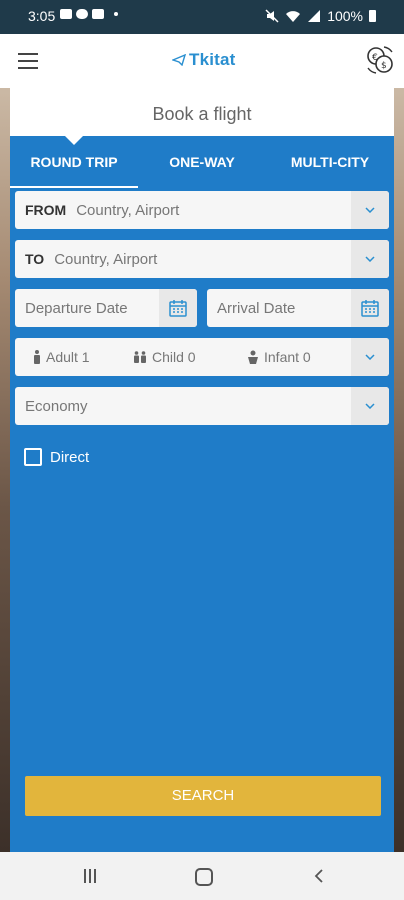 The height and width of the screenshot is (900, 404). What do you see at coordinates (272, 16) in the screenshot?
I see `mute-icon` at bounding box center [272, 16].